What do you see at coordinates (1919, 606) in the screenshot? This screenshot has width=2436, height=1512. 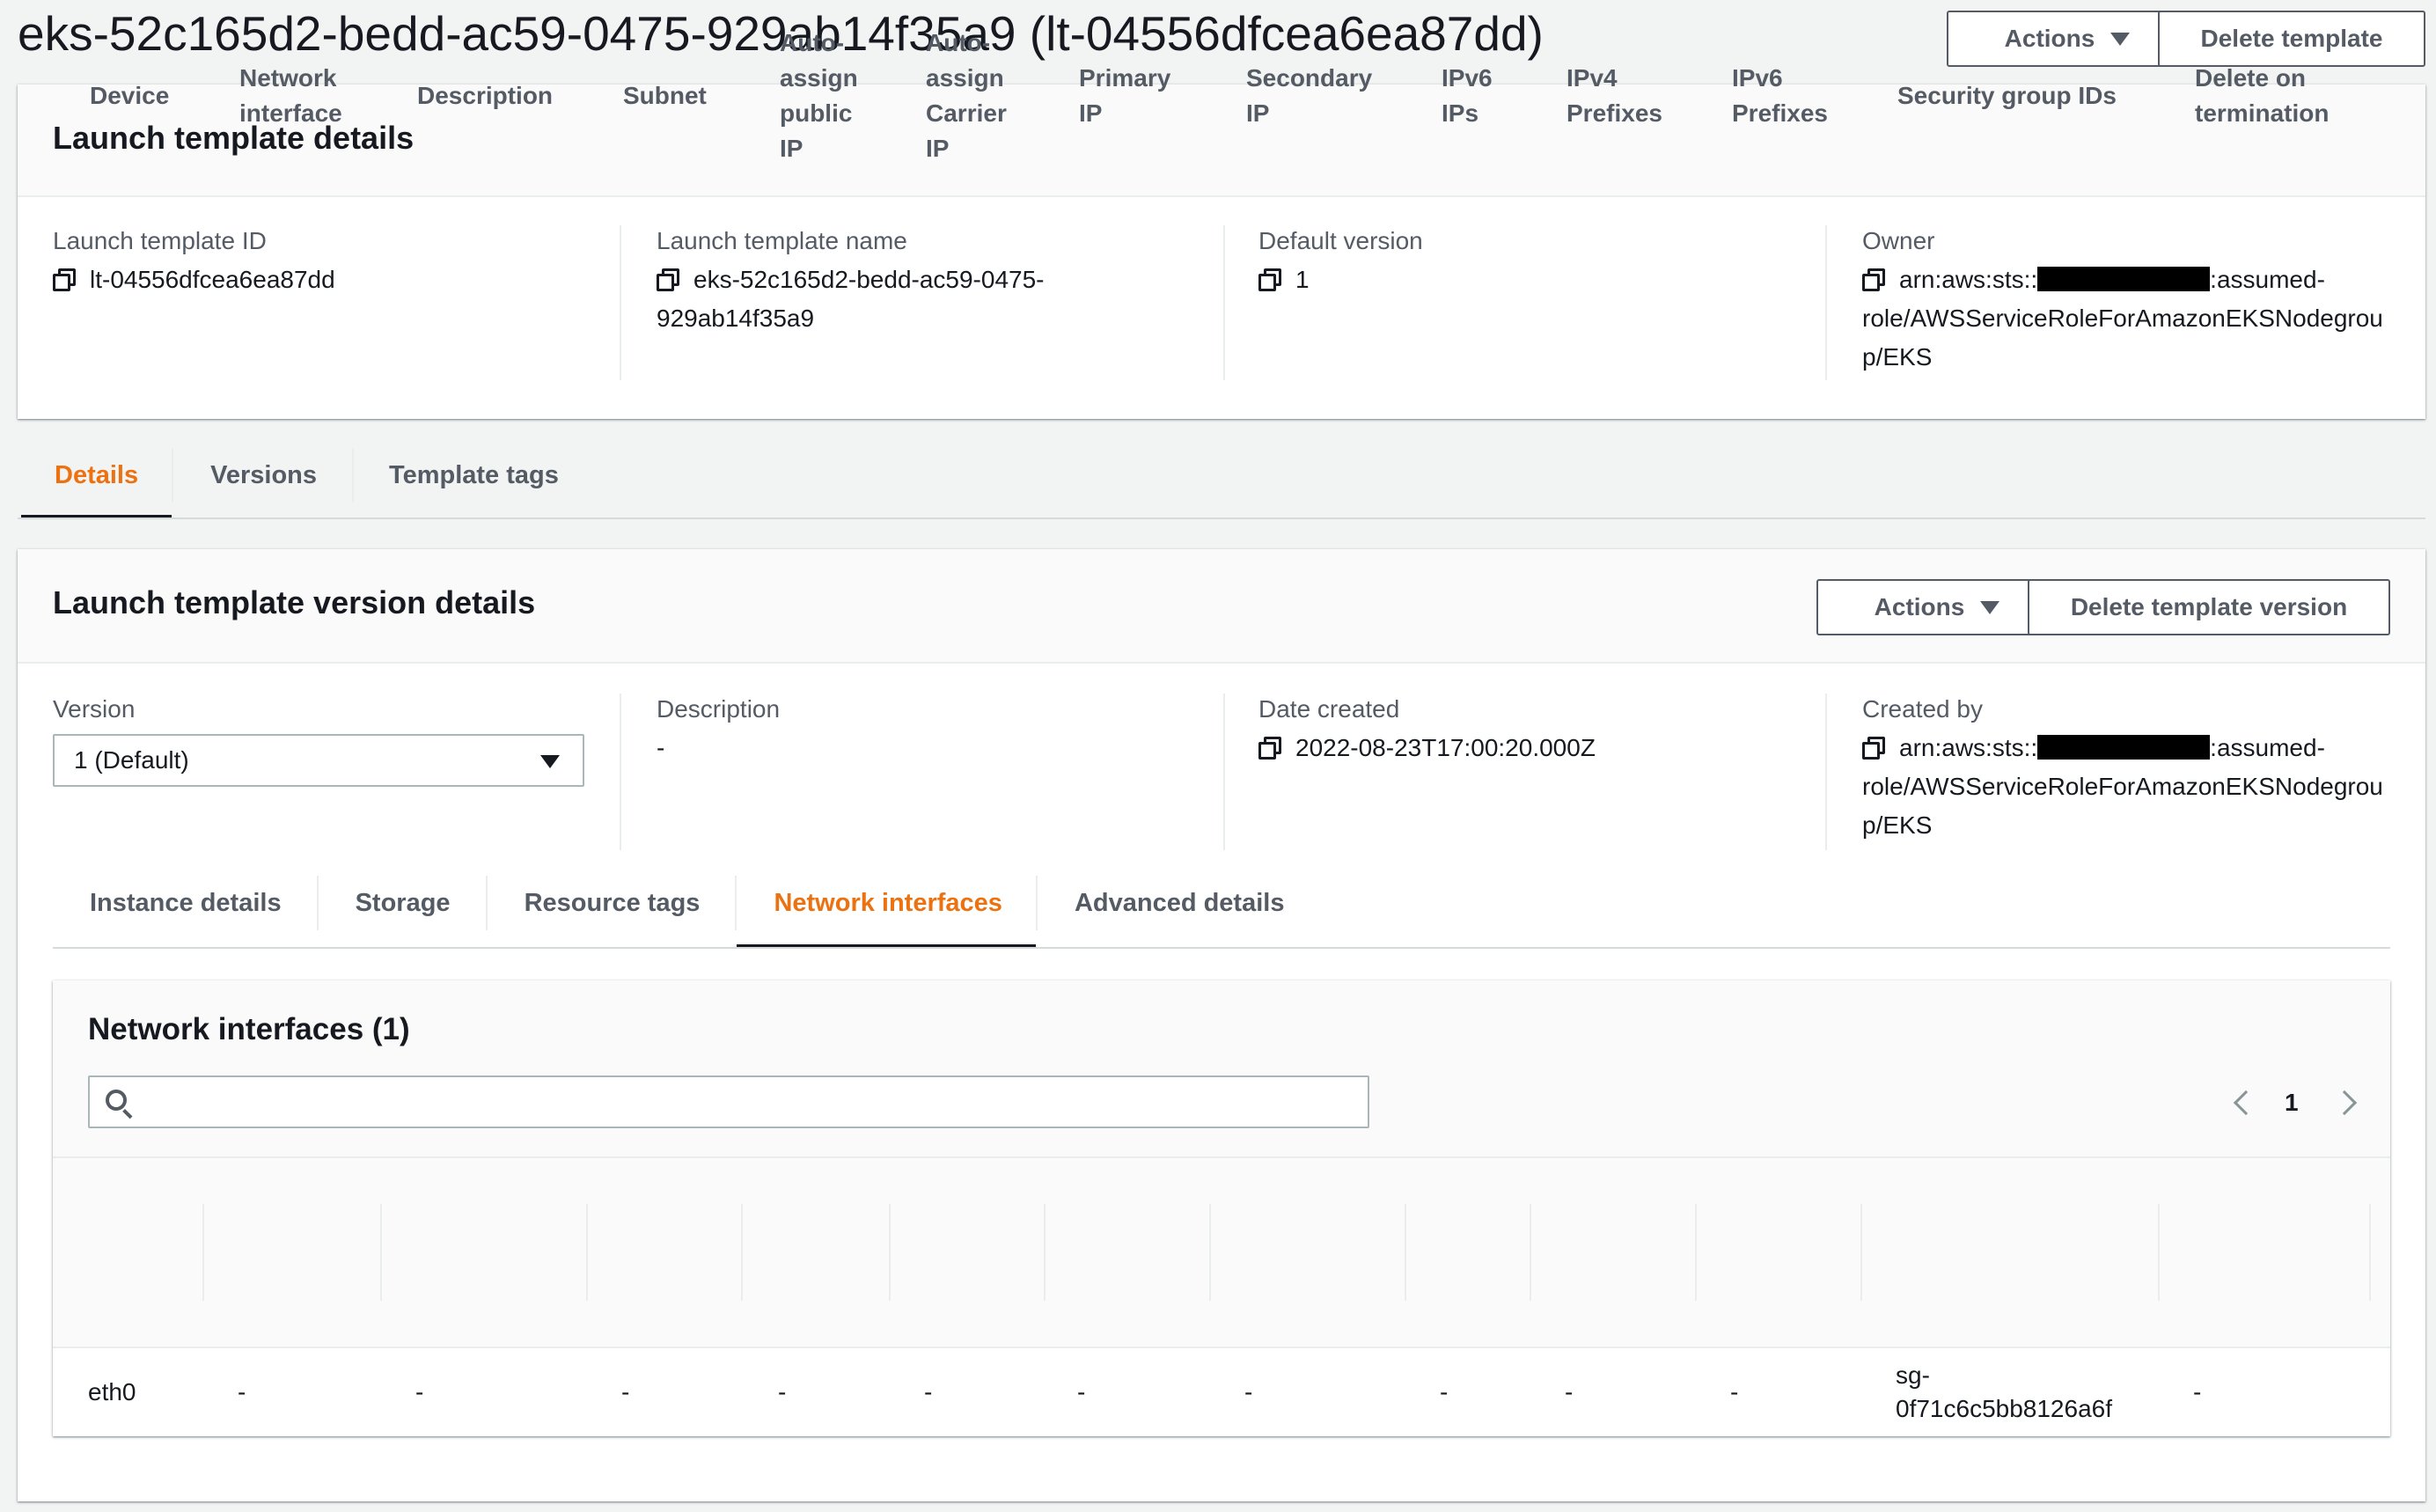 I see `actions-button-label: Actions` at bounding box center [1919, 606].